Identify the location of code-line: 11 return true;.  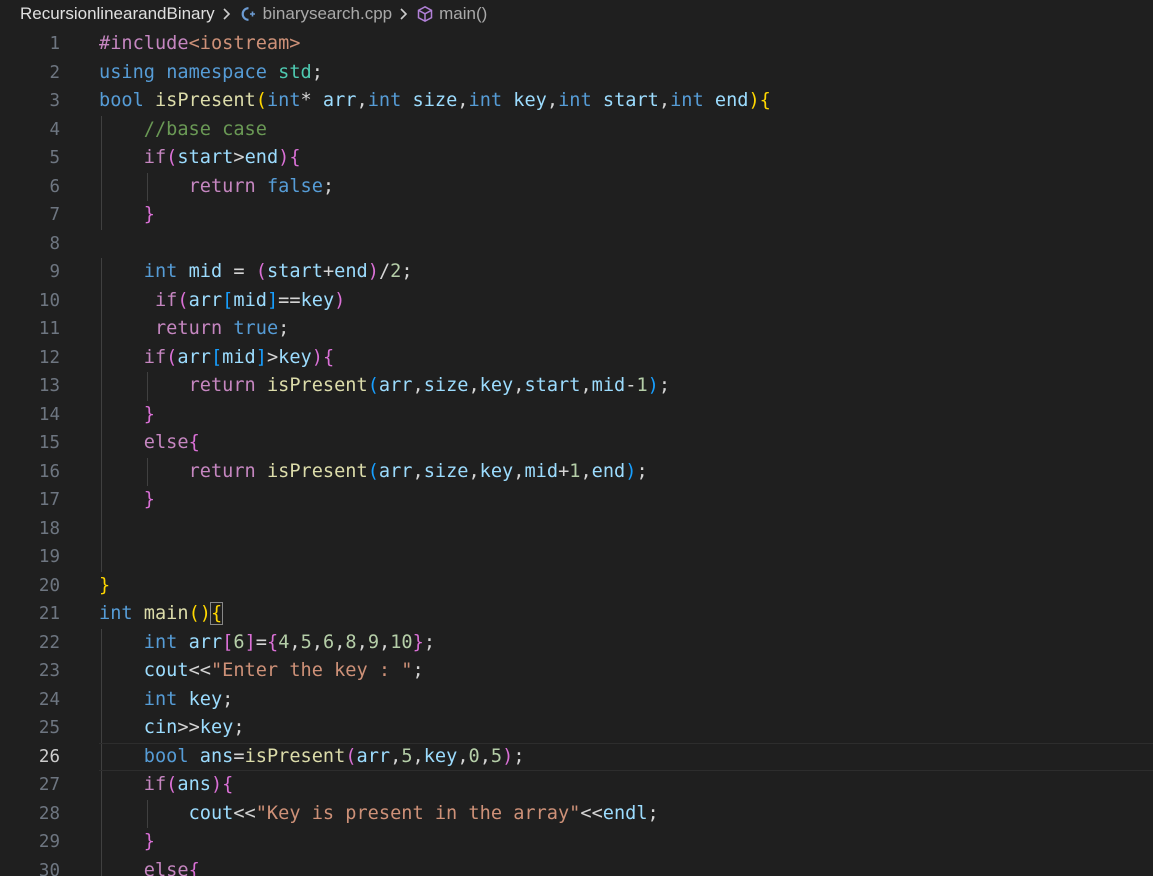
(576, 329).